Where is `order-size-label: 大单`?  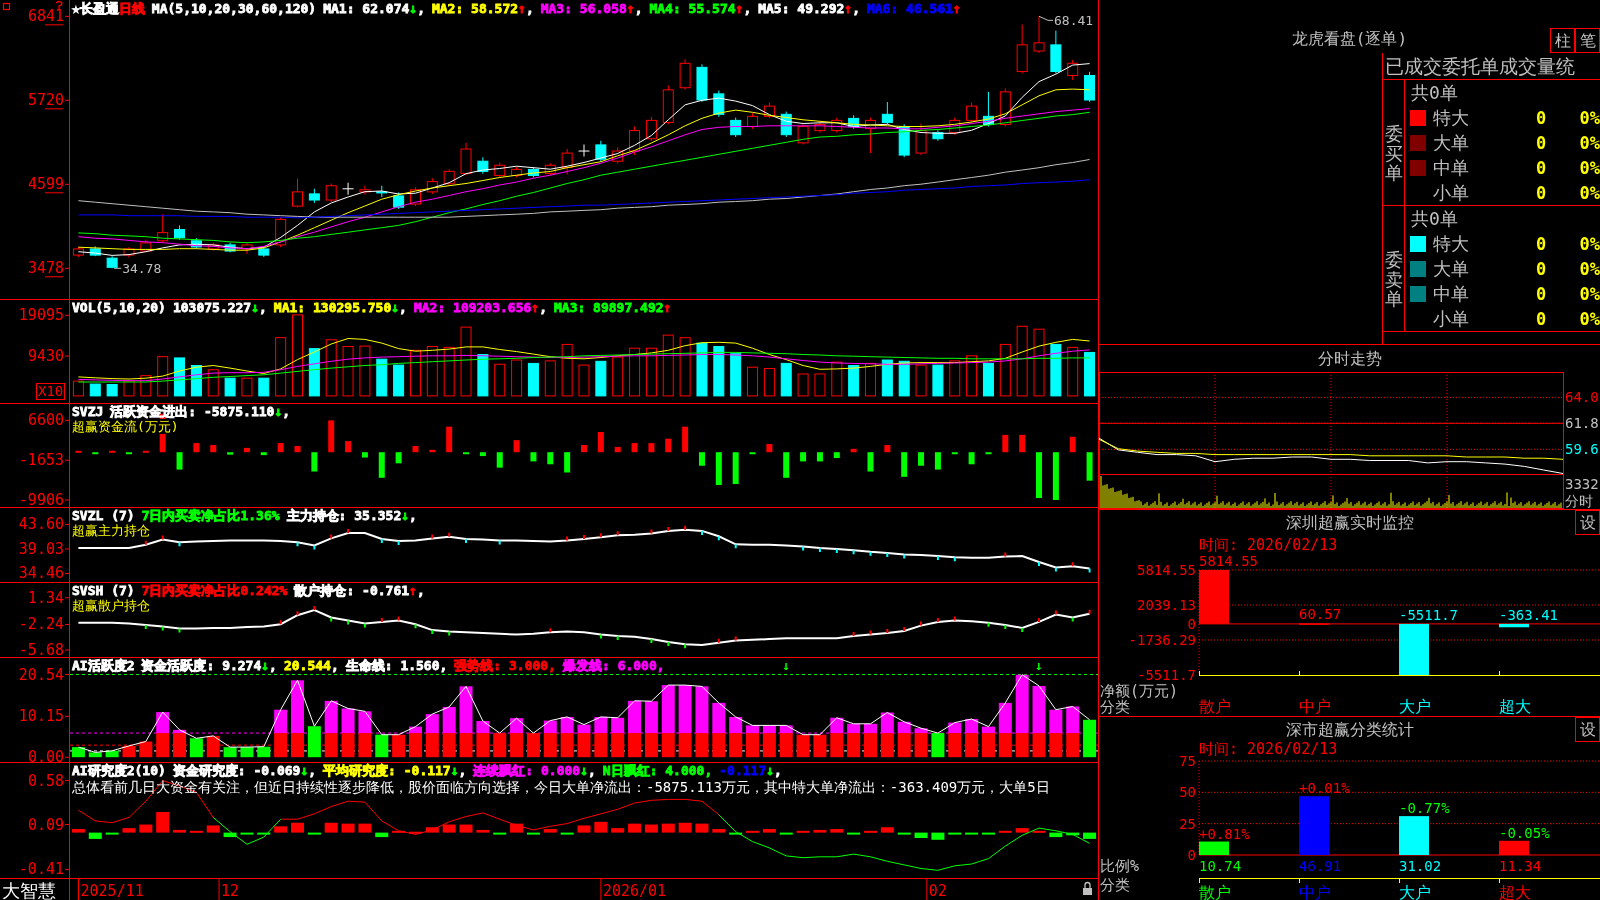
order-size-label: 大单 is located at coordinates (1451, 268).